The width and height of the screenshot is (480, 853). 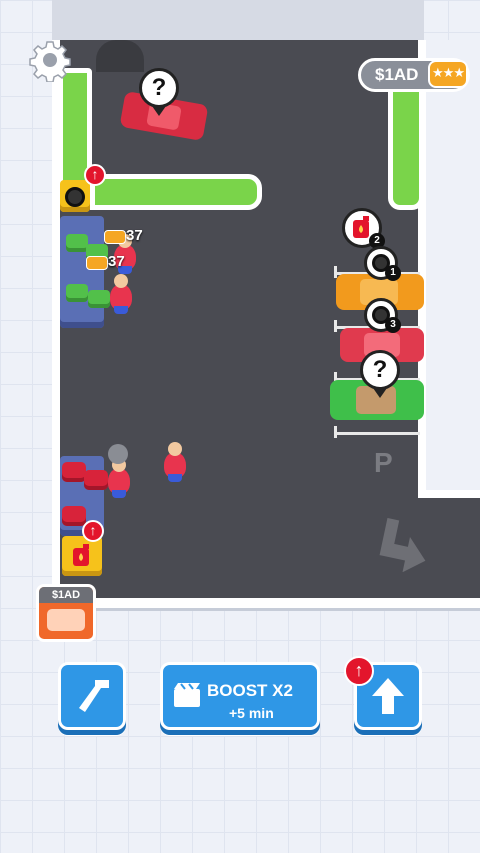 What do you see at coordinates (187, 695) in the screenshot?
I see `video-ad-icon` at bounding box center [187, 695].